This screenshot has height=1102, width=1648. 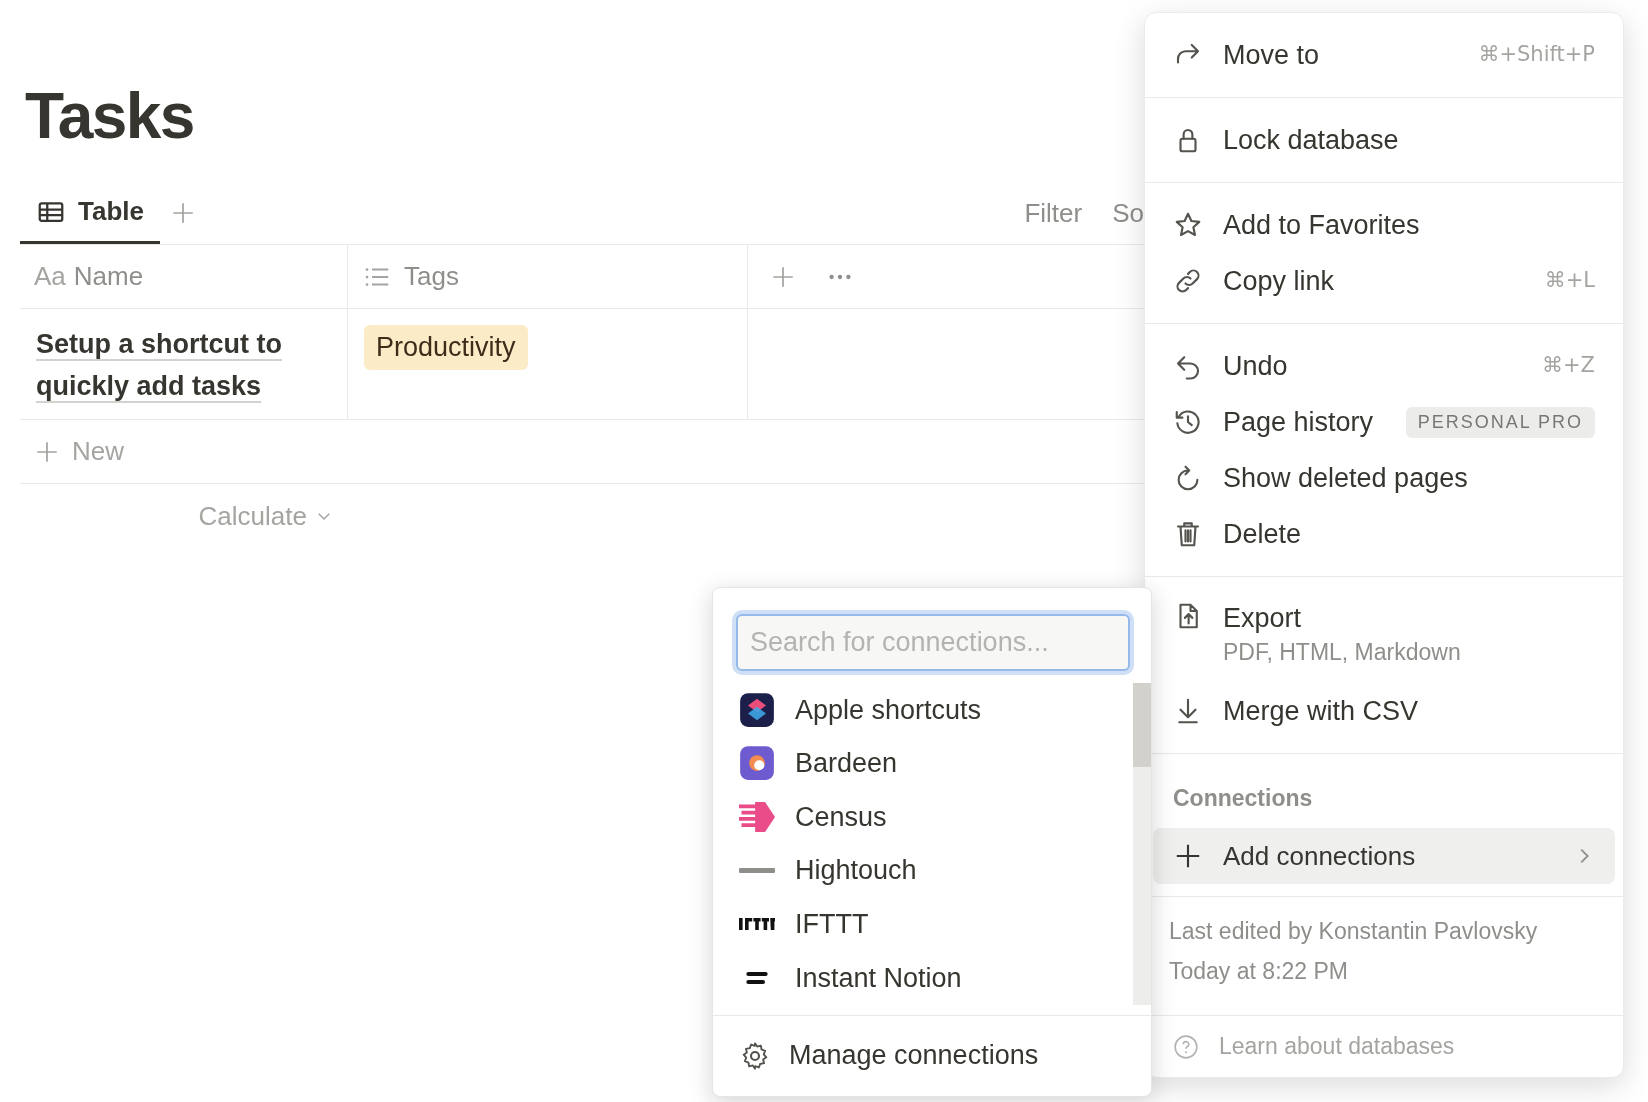 I want to click on connection-item: Census, so click(x=923, y=817).